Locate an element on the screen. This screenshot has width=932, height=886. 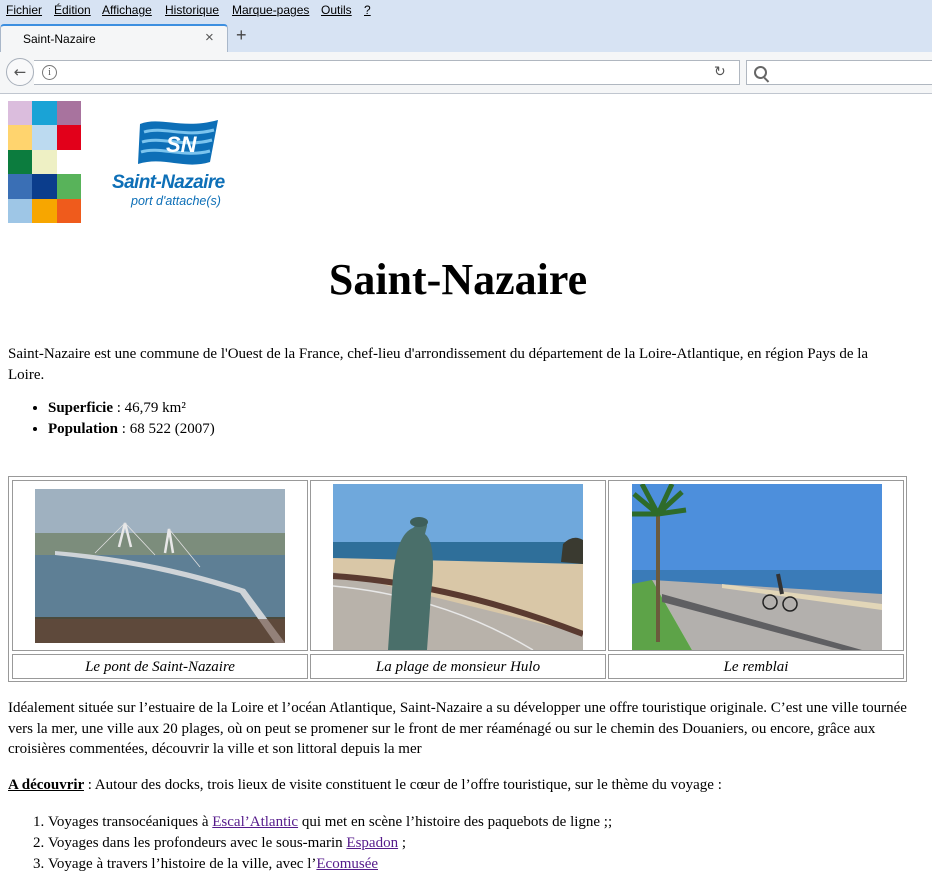
espadon-link: Espadon is located at coordinates (372, 843).